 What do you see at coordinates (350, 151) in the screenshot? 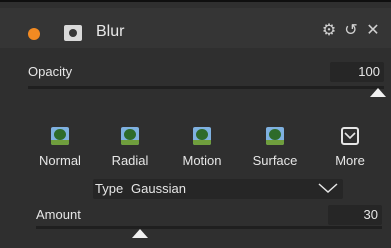
I see `preset-more: More` at bounding box center [350, 151].